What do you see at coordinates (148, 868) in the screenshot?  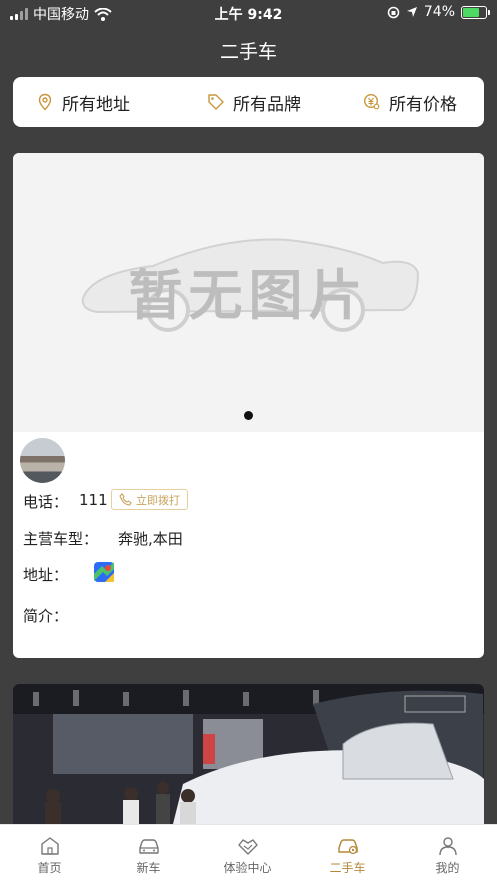 I see `tab-new-car-label: 新车` at bounding box center [148, 868].